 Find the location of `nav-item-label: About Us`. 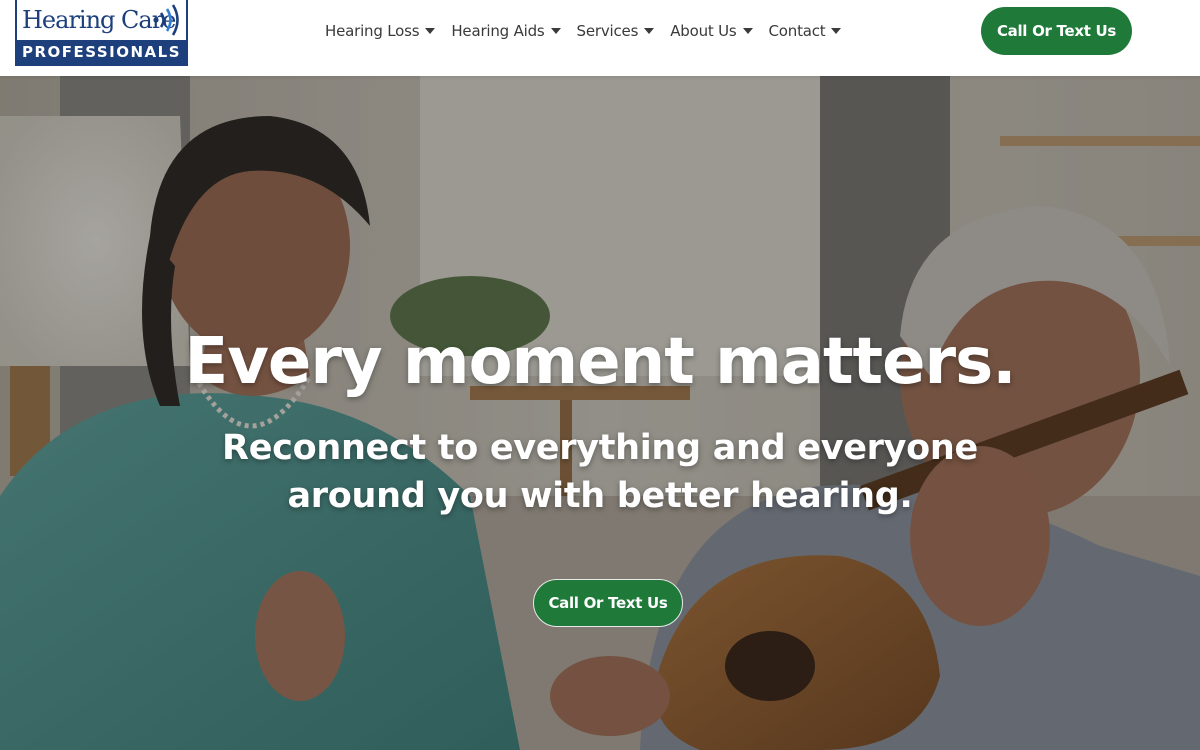

nav-item-label: About Us is located at coordinates (703, 31).